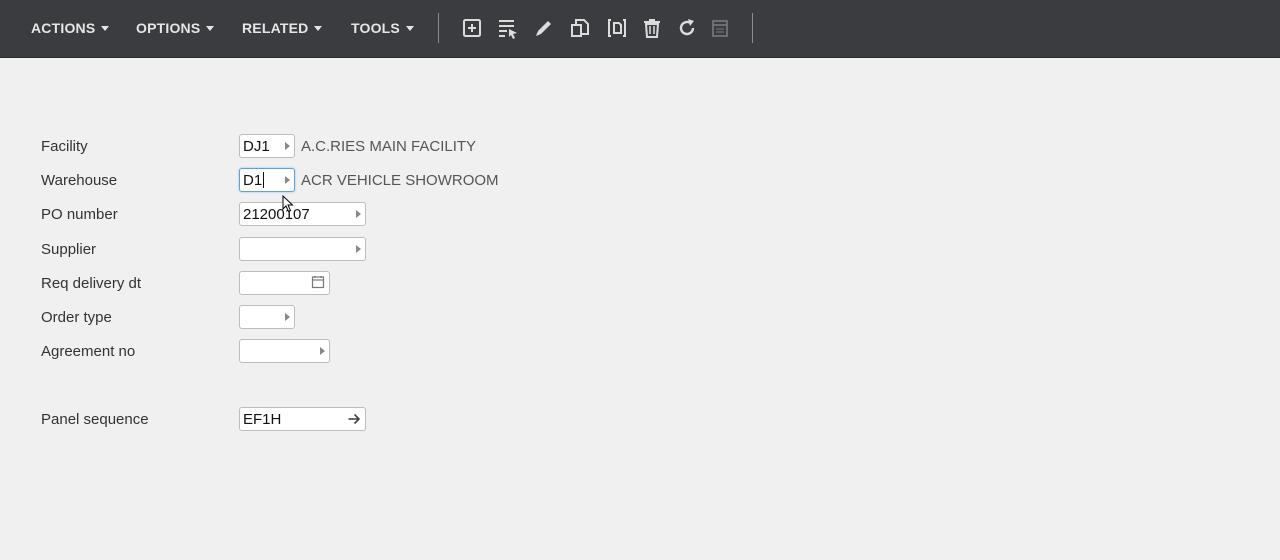 Image resolution: width=1280 pixels, height=560 pixels. I want to click on mouse-pointer-icon, so click(288, 206).